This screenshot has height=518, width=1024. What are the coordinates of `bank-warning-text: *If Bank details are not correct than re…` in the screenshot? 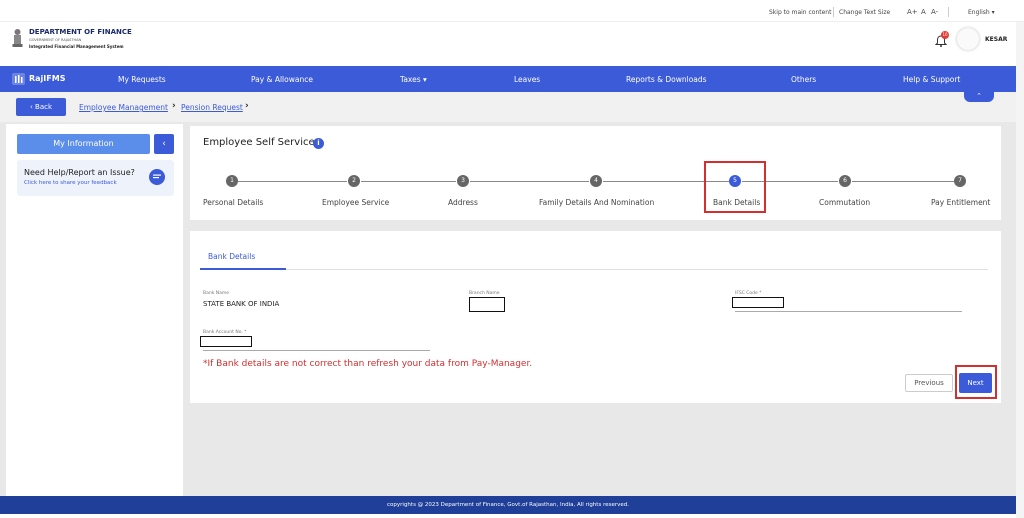 It's located at (368, 364).